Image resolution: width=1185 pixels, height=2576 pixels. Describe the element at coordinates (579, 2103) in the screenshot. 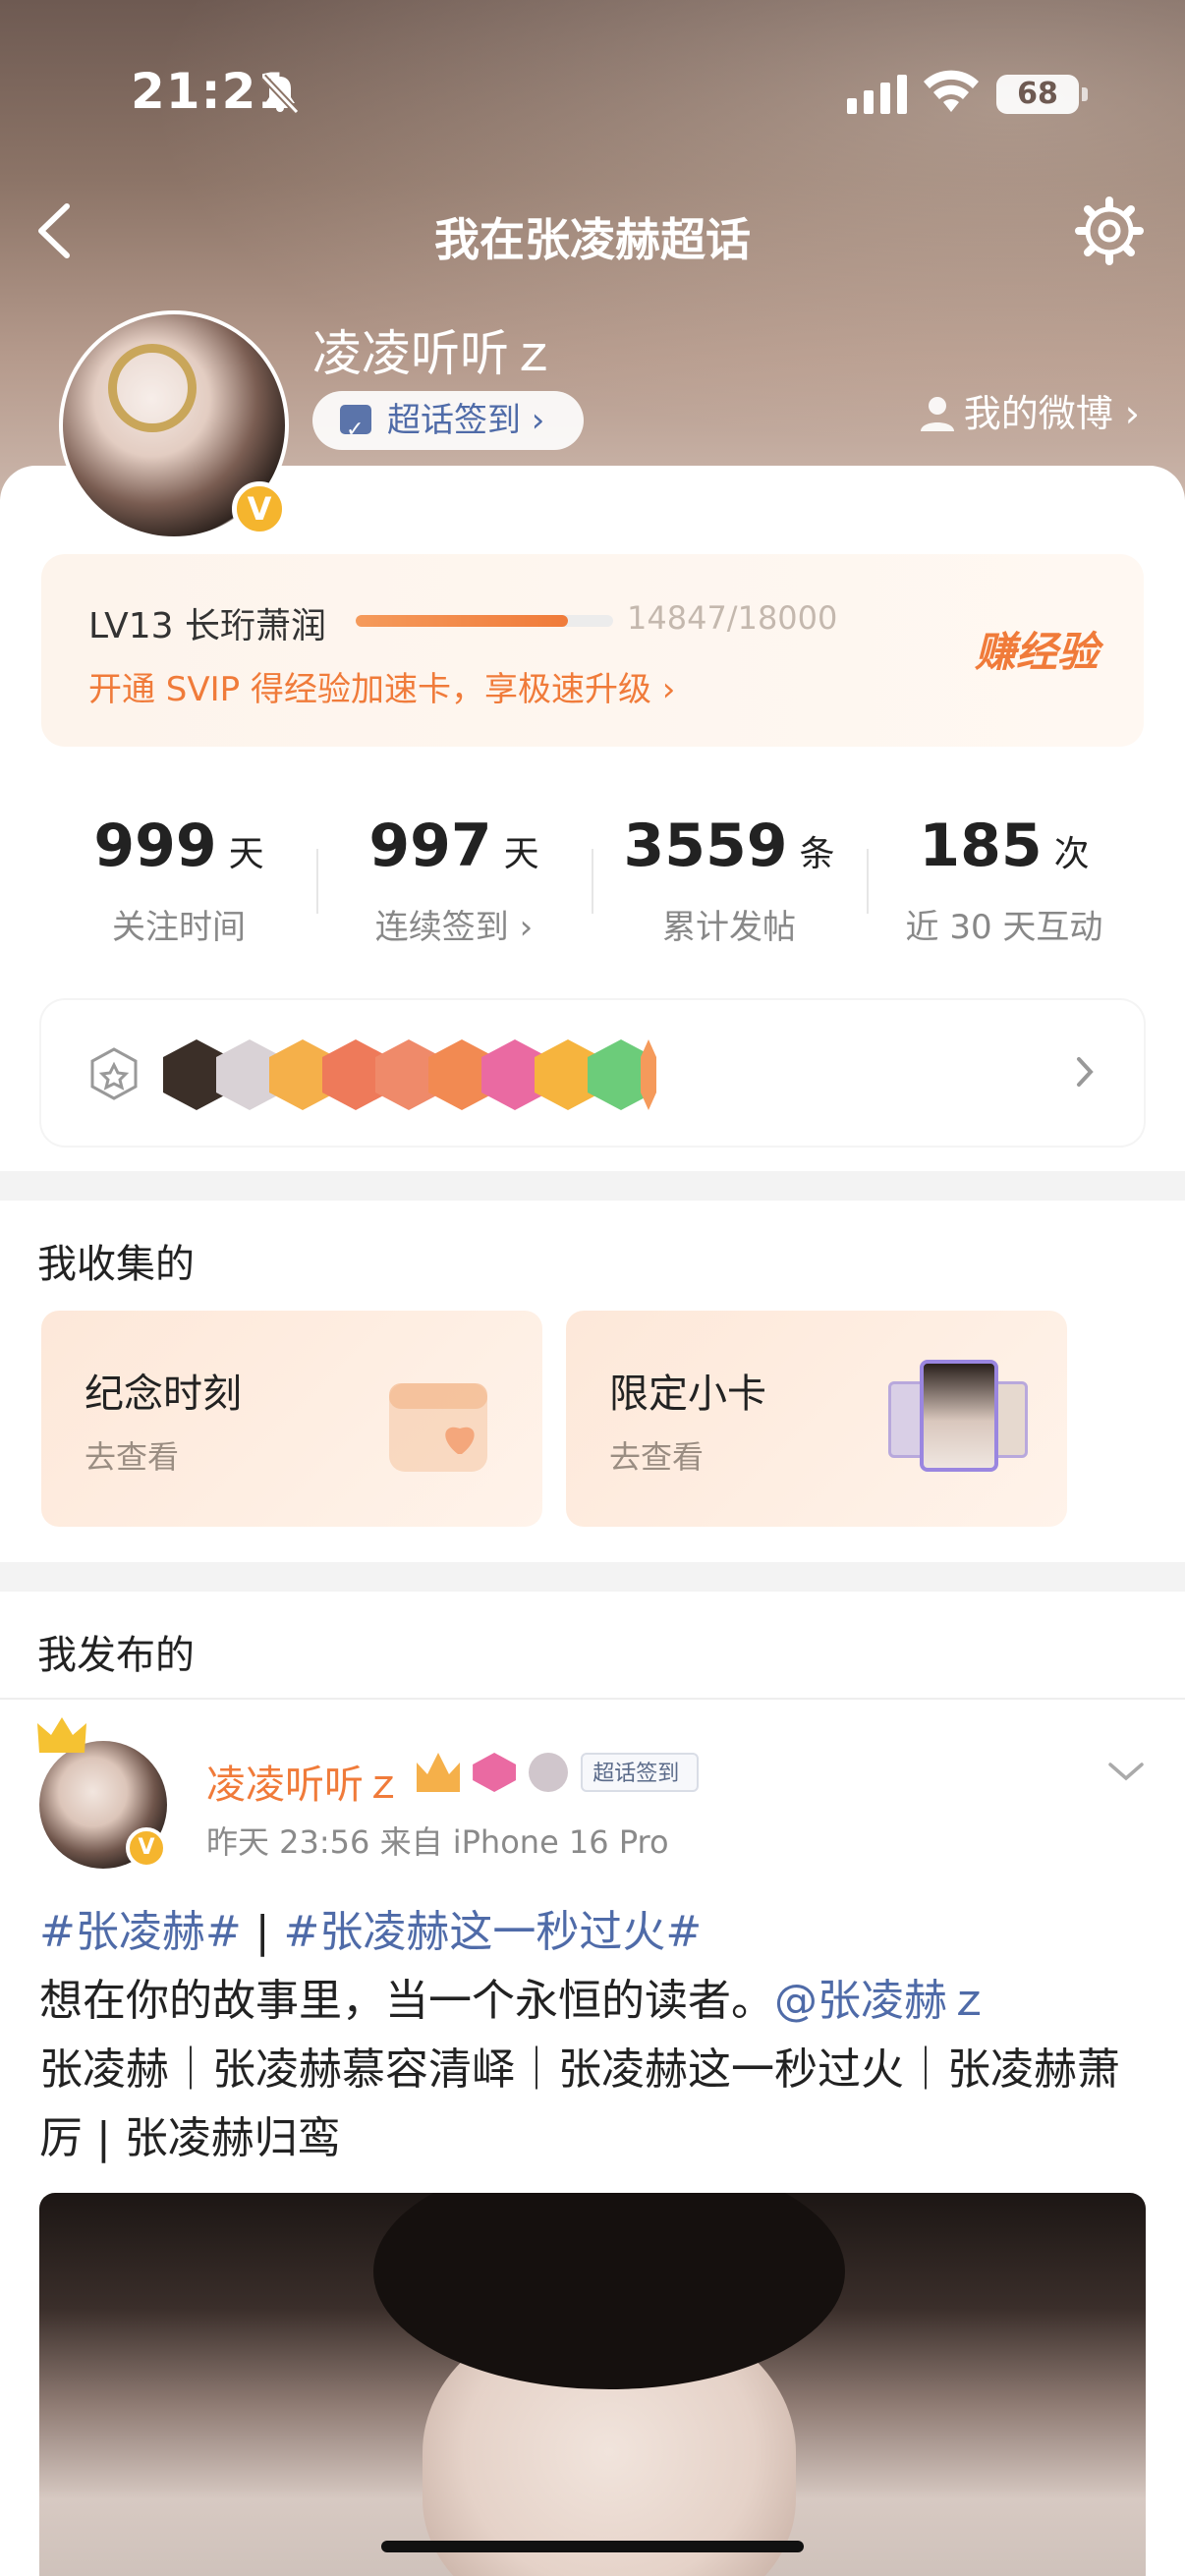

I see `post-text-line: 张凌赫｜张凌赫慕容清峄｜张凌赫这一秒过火｜张凌赫萧厉 | 张凌赫归鸾` at that location.